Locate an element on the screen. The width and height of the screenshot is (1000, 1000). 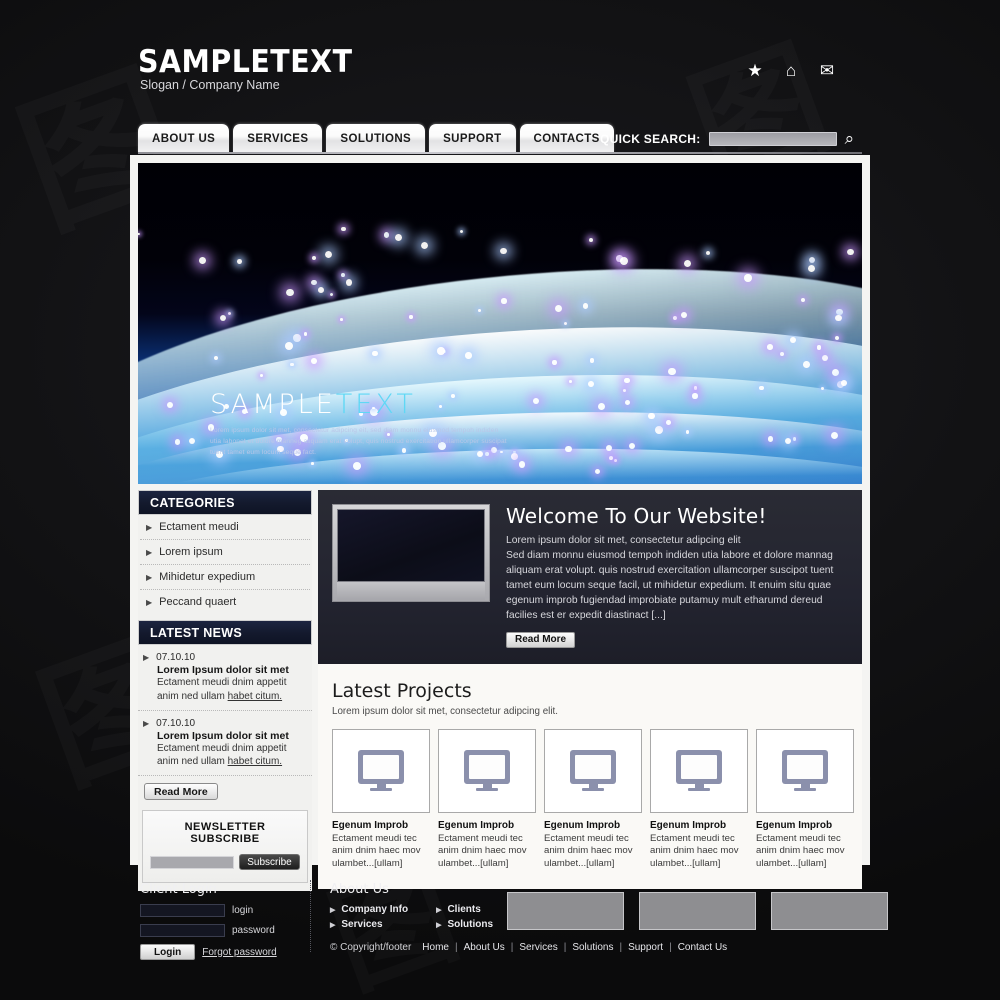
footer-nav-about-us: About Us is located at coordinates (484, 947).